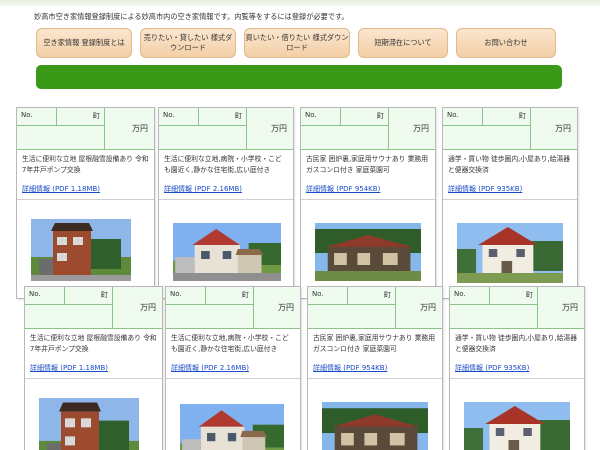  What do you see at coordinates (403, 43) in the screenshot?
I see `nav-short-stay: 短期滞在について` at bounding box center [403, 43].